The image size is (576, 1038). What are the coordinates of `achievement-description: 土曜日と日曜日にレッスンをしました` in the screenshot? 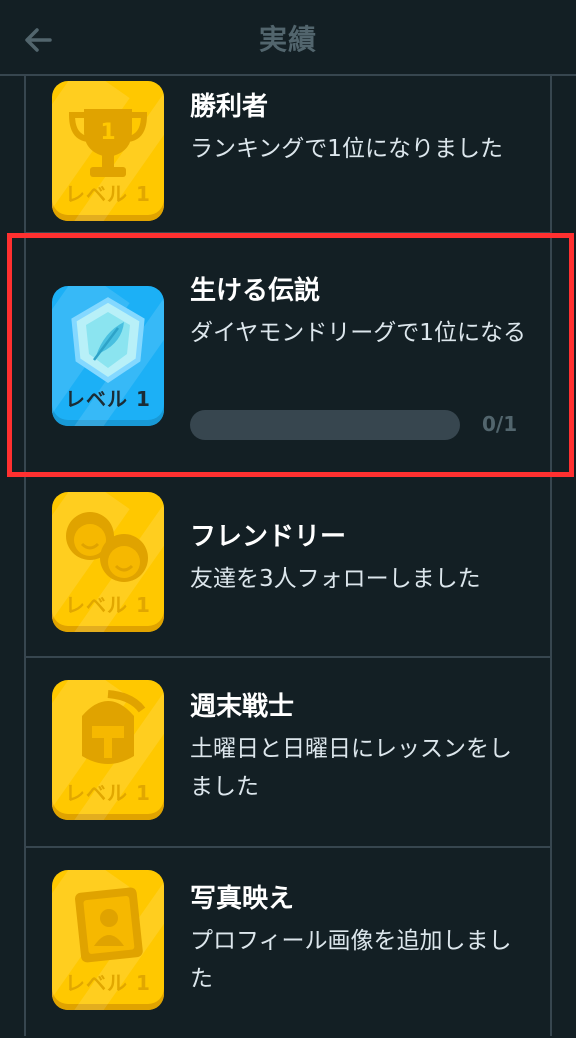 It's located at (351, 768).